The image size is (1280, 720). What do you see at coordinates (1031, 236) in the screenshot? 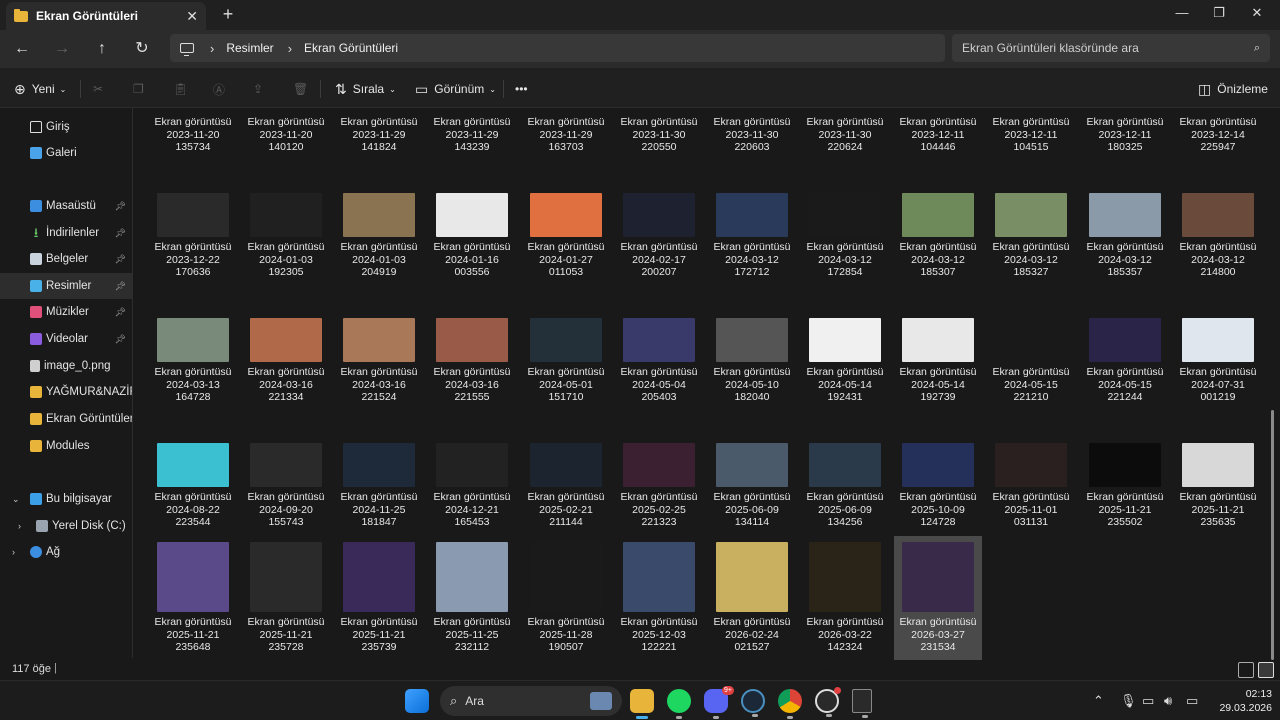
I see `file-item: Ekran görüntüsü 2024-03-12 185327` at bounding box center [1031, 236].